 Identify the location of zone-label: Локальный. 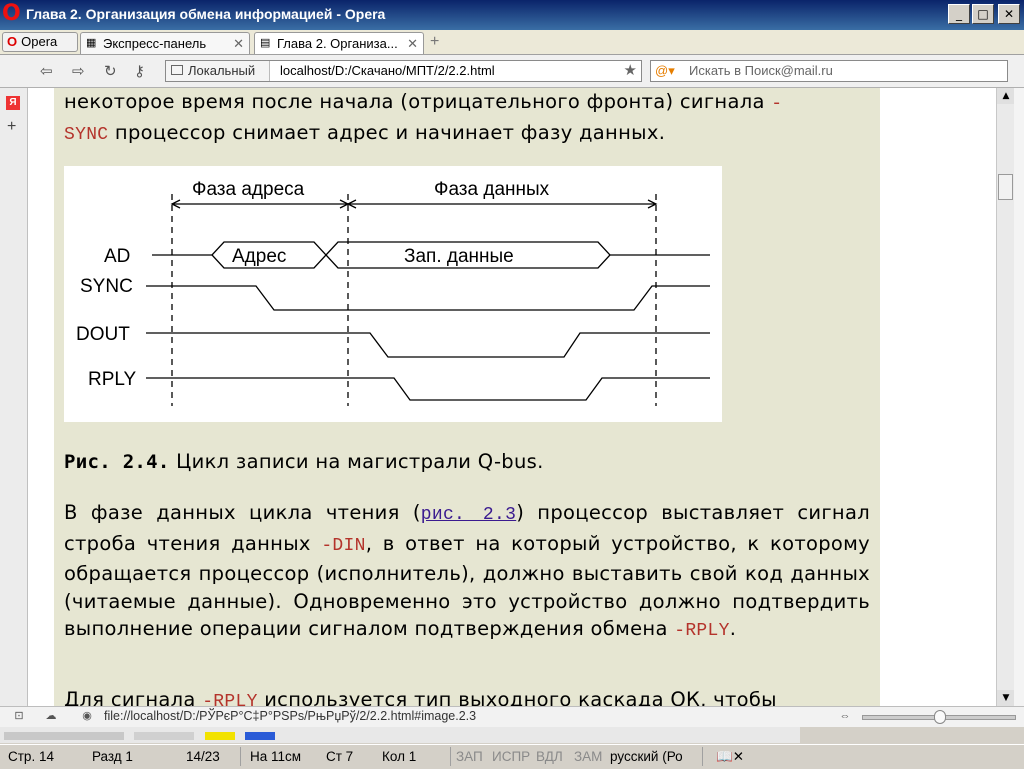
(222, 70).